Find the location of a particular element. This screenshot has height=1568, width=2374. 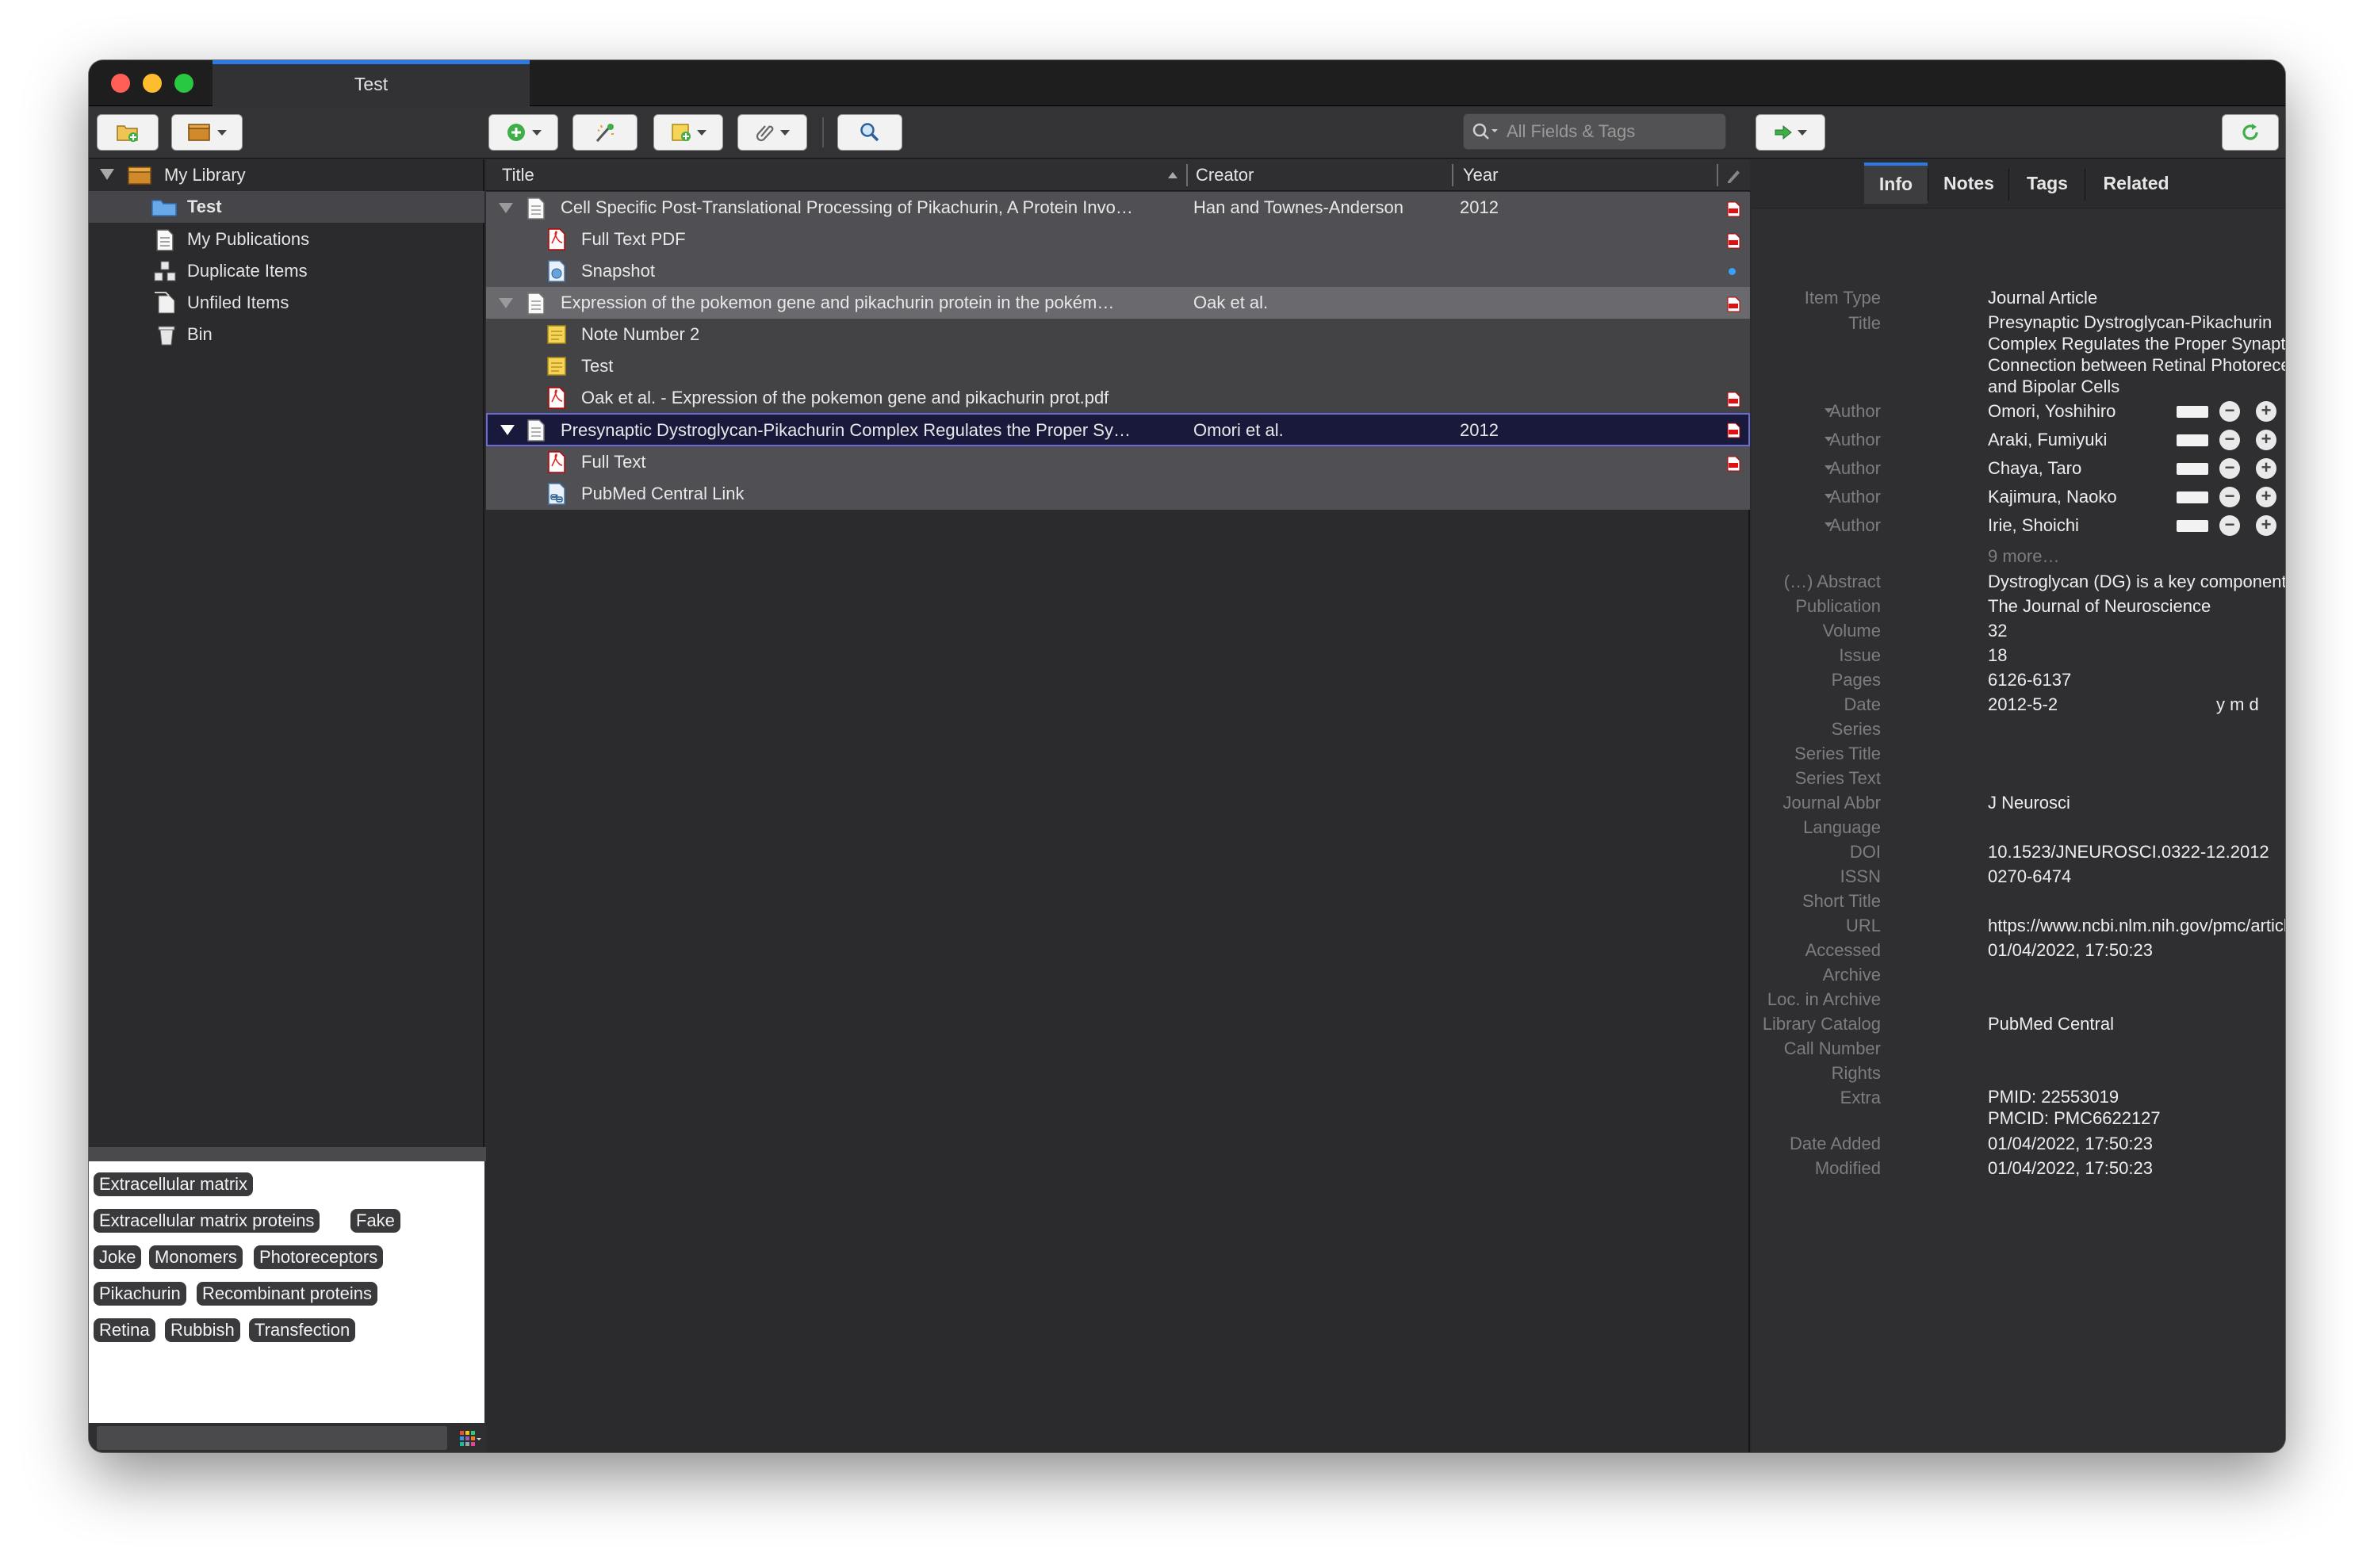

date-value: 2012-5-2 is located at coordinates (2023, 704).